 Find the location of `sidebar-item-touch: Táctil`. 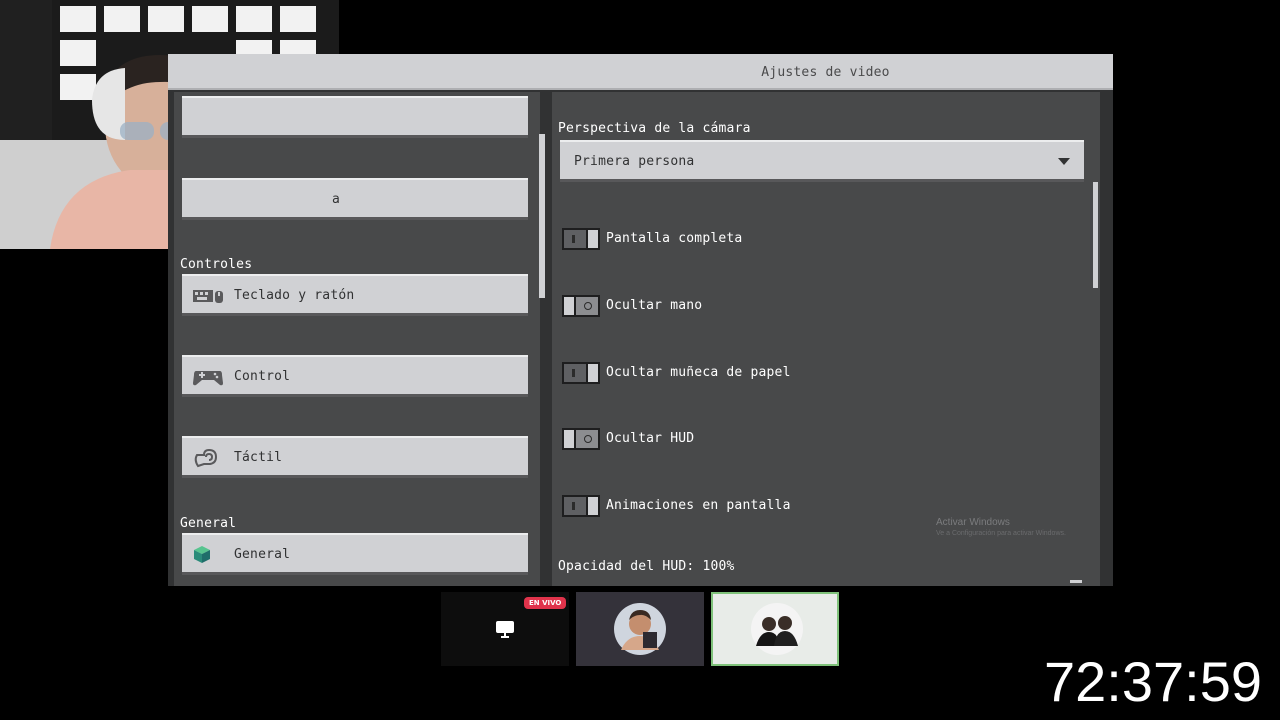

sidebar-item-touch: Táctil is located at coordinates (355, 457).